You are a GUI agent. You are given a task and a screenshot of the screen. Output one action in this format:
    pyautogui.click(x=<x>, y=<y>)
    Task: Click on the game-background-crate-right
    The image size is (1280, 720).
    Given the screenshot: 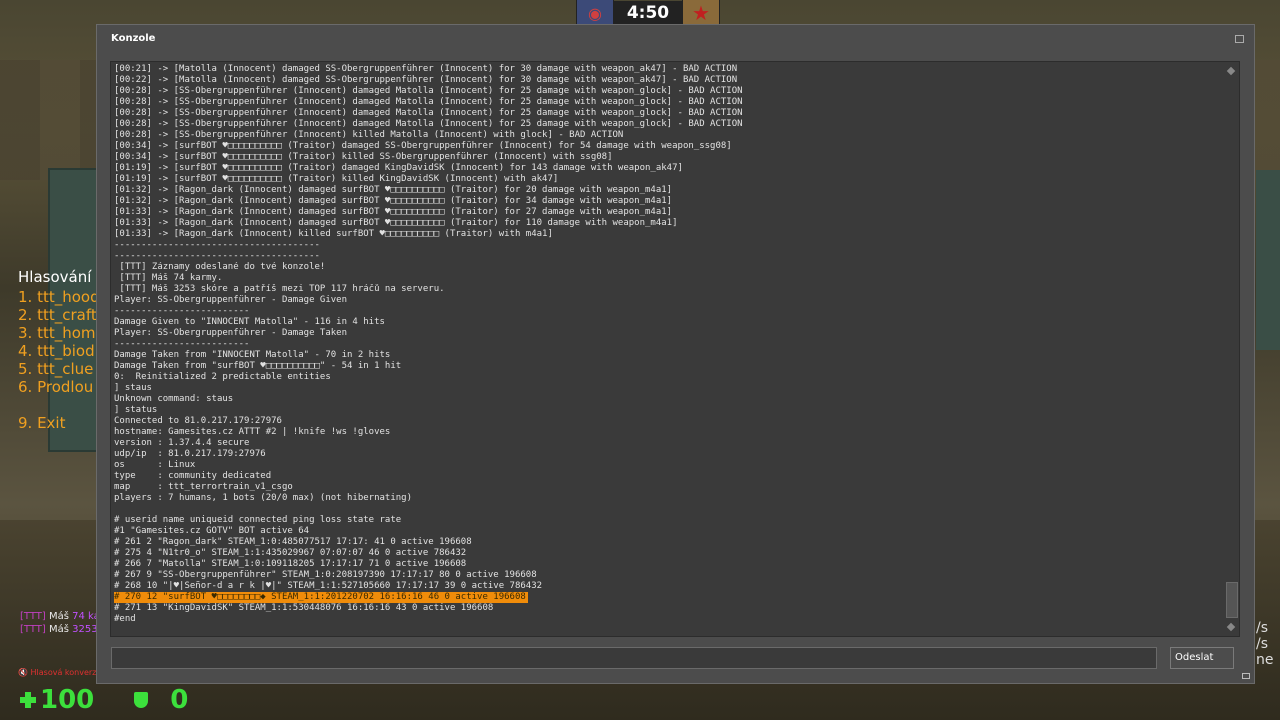 What is the action you would take?
    pyautogui.click(x=1268, y=260)
    